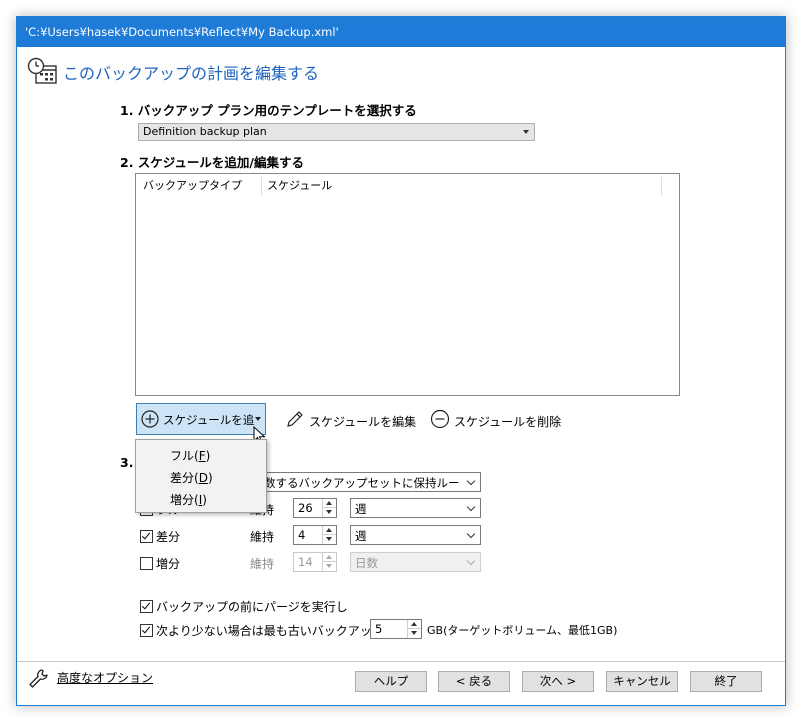 Image resolution: width=802 pixels, height=720 pixels. I want to click on wrench-icon, so click(38, 678).